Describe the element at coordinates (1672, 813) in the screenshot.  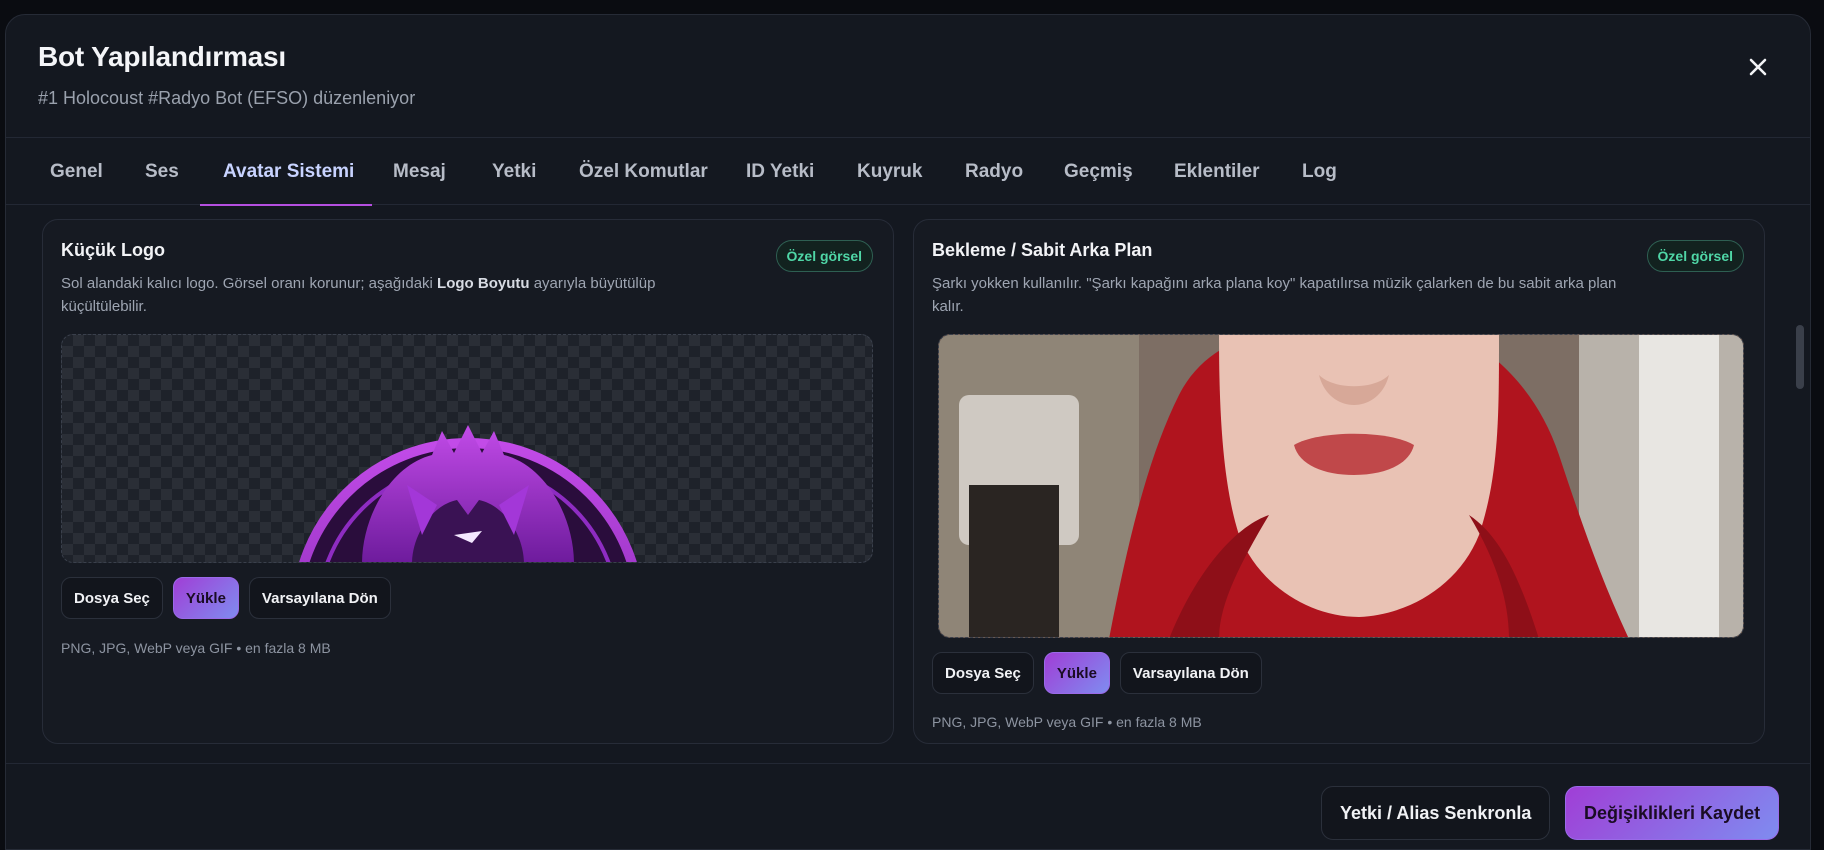
I see `save-changes-button: Değişiklikleri Kaydet` at that location.